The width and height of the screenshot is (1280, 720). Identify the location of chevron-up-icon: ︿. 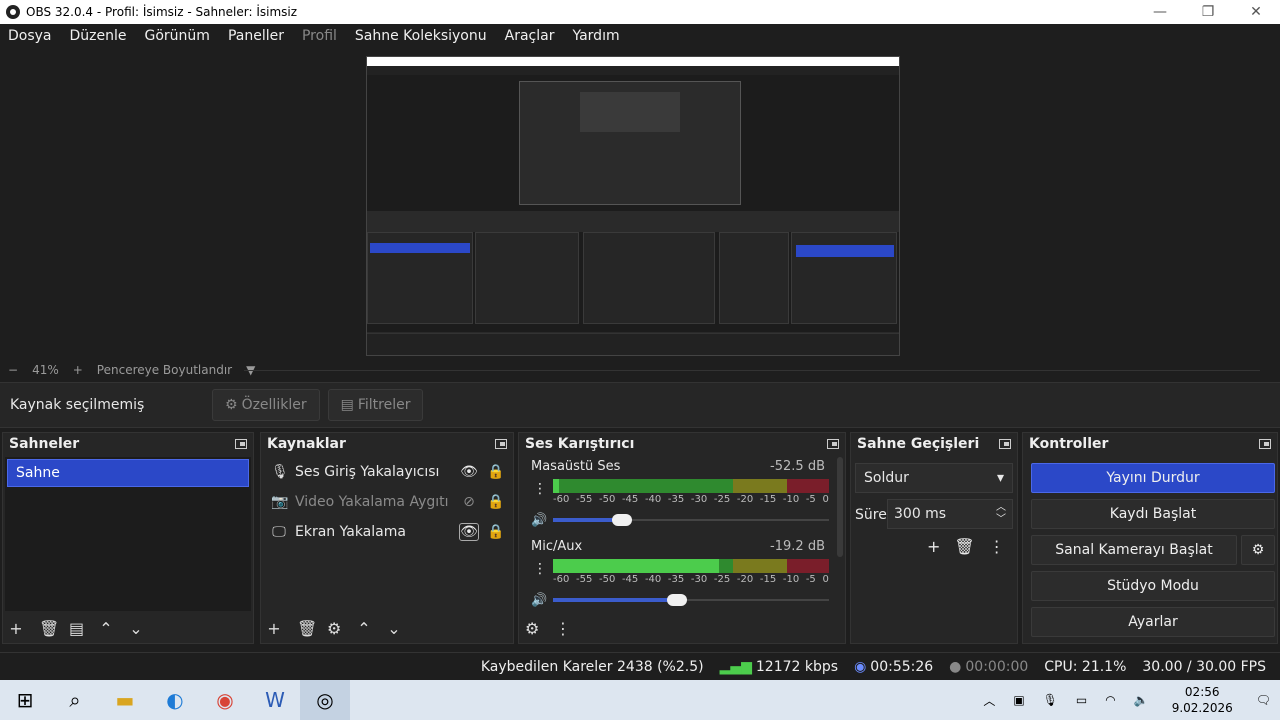
(989, 700).